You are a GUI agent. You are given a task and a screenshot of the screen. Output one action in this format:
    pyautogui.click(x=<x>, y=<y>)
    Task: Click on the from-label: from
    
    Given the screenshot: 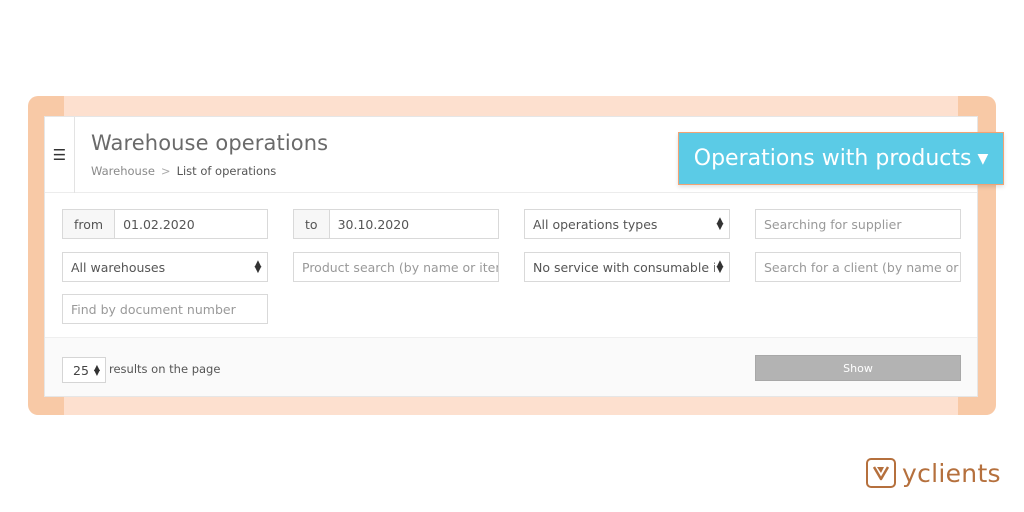 What is the action you would take?
    pyautogui.click(x=89, y=224)
    